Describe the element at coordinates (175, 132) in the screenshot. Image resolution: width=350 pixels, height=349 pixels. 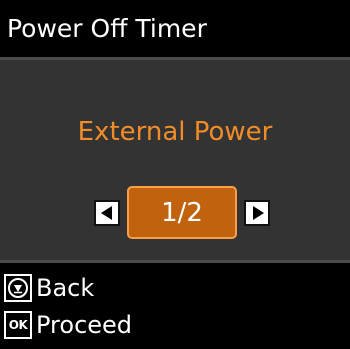
I see `option-label: External Power` at that location.